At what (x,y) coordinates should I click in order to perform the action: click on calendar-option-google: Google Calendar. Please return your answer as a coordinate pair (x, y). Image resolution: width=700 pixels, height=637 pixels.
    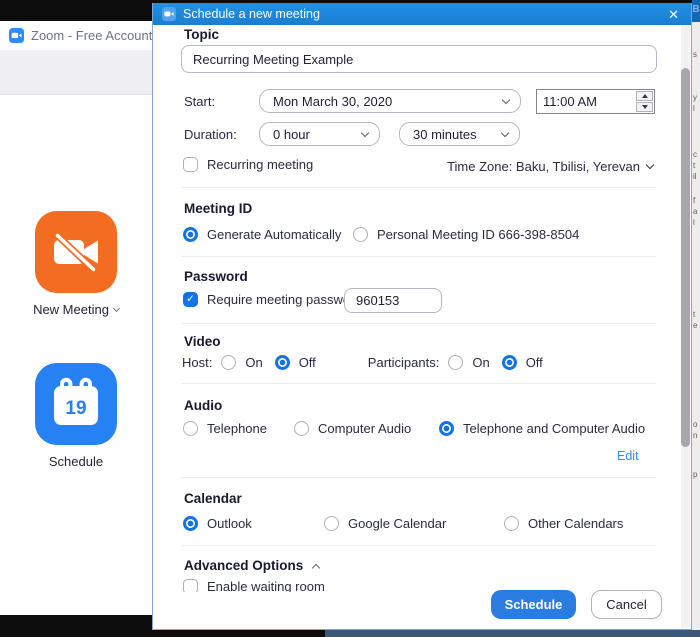
    Looking at the image, I should click on (385, 523).